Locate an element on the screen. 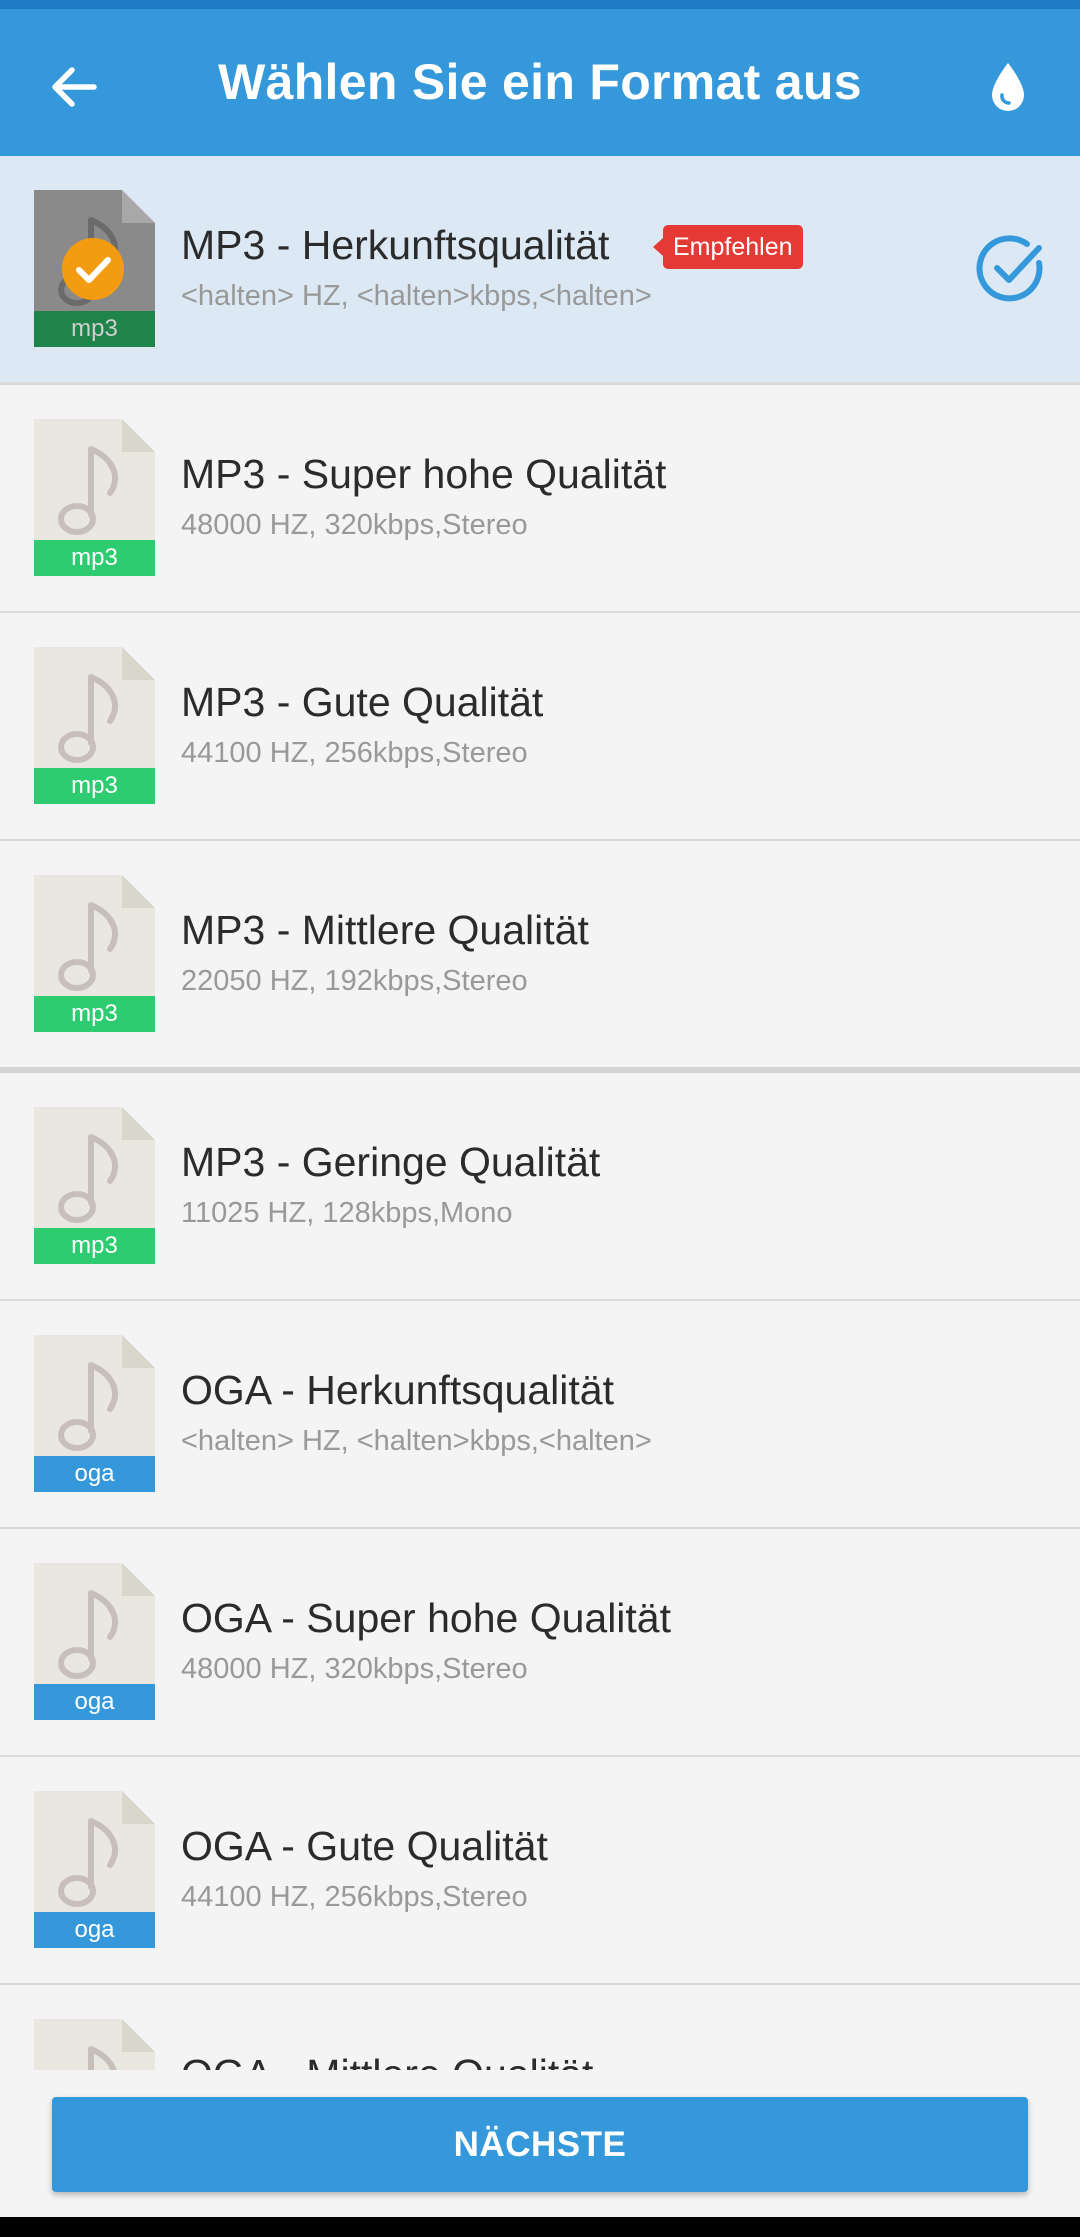 This screenshot has height=2237, width=1080. format-title: OGA - Mittlere Qualität is located at coordinates (387, 2060).